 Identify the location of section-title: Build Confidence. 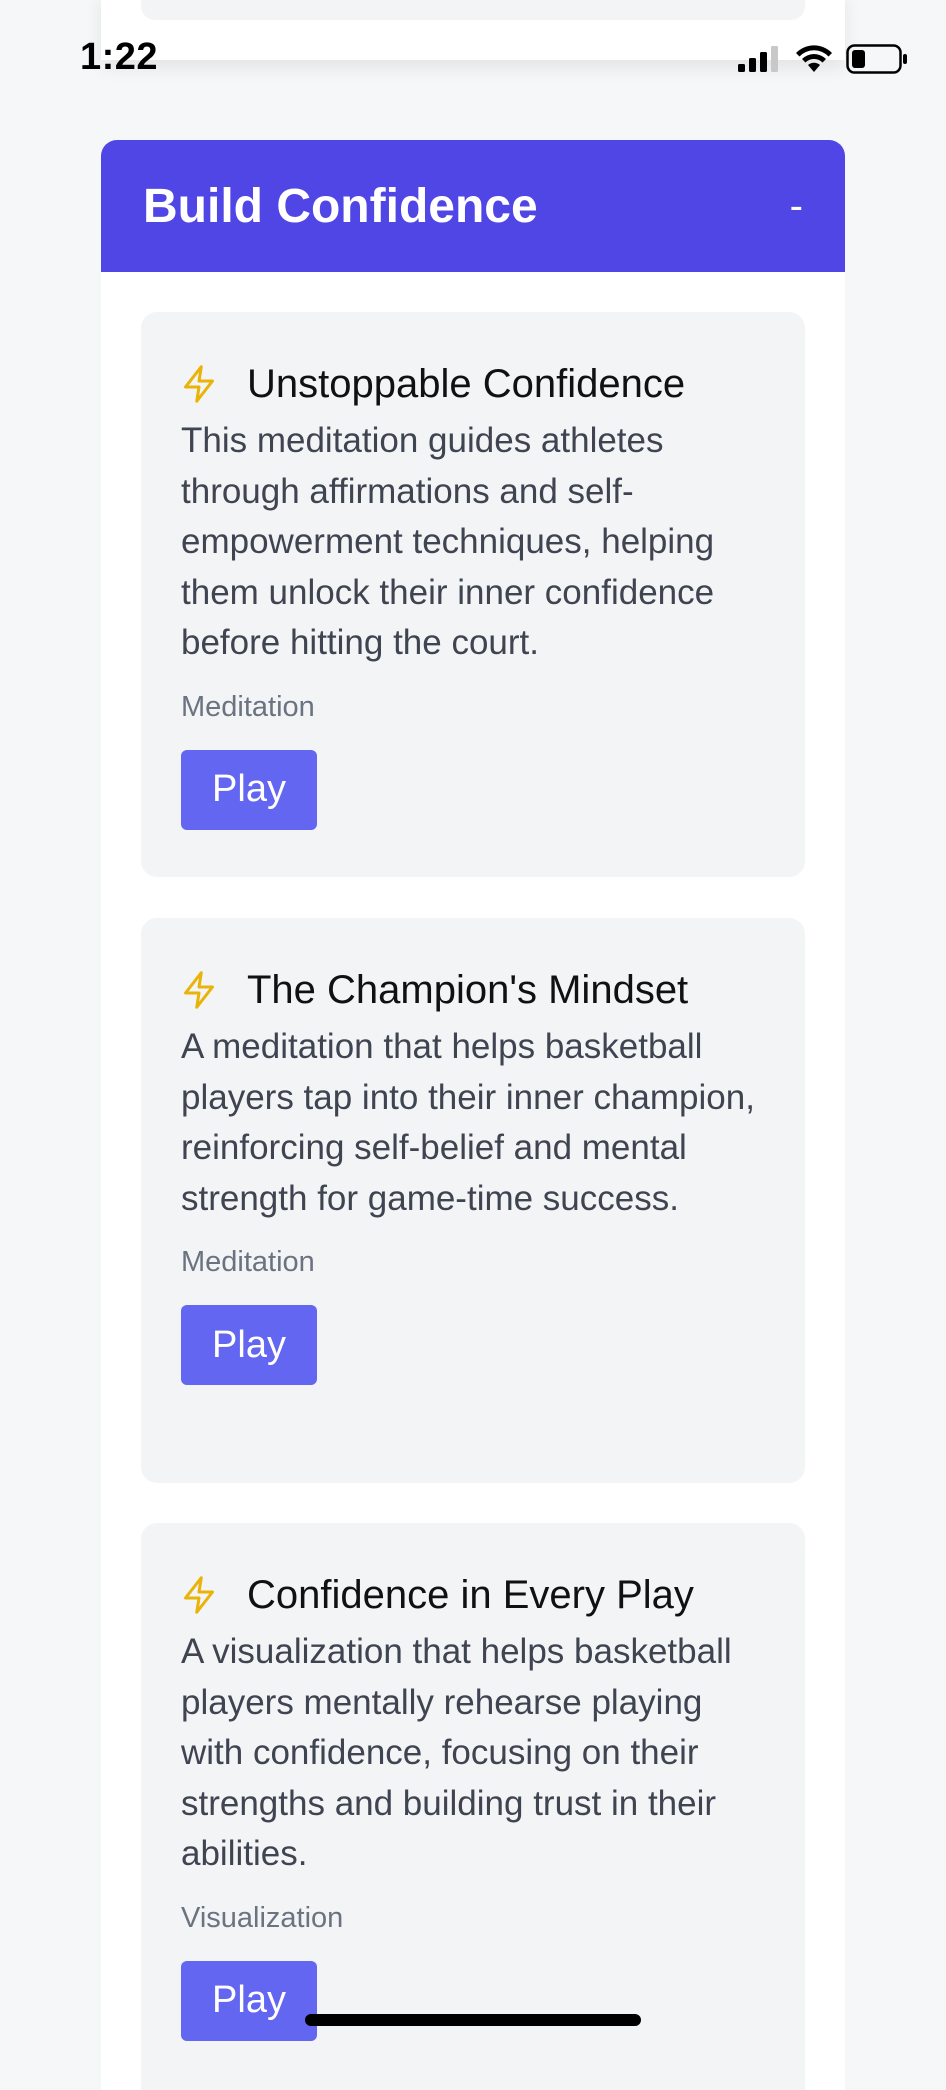
(340, 206).